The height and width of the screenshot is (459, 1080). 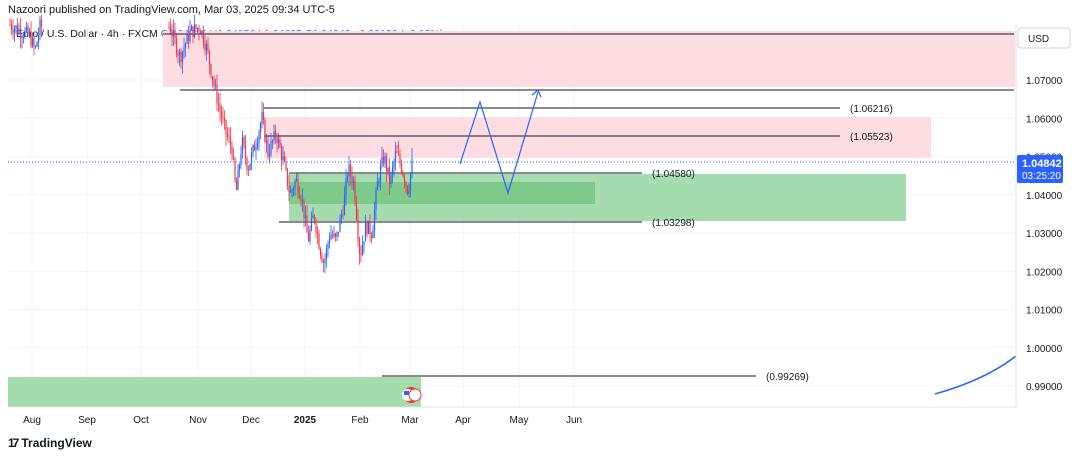 What do you see at coordinates (871, 137) in the screenshot?
I see `level-label-1-05523: (1.05523)` at bounding box center [871, 137].